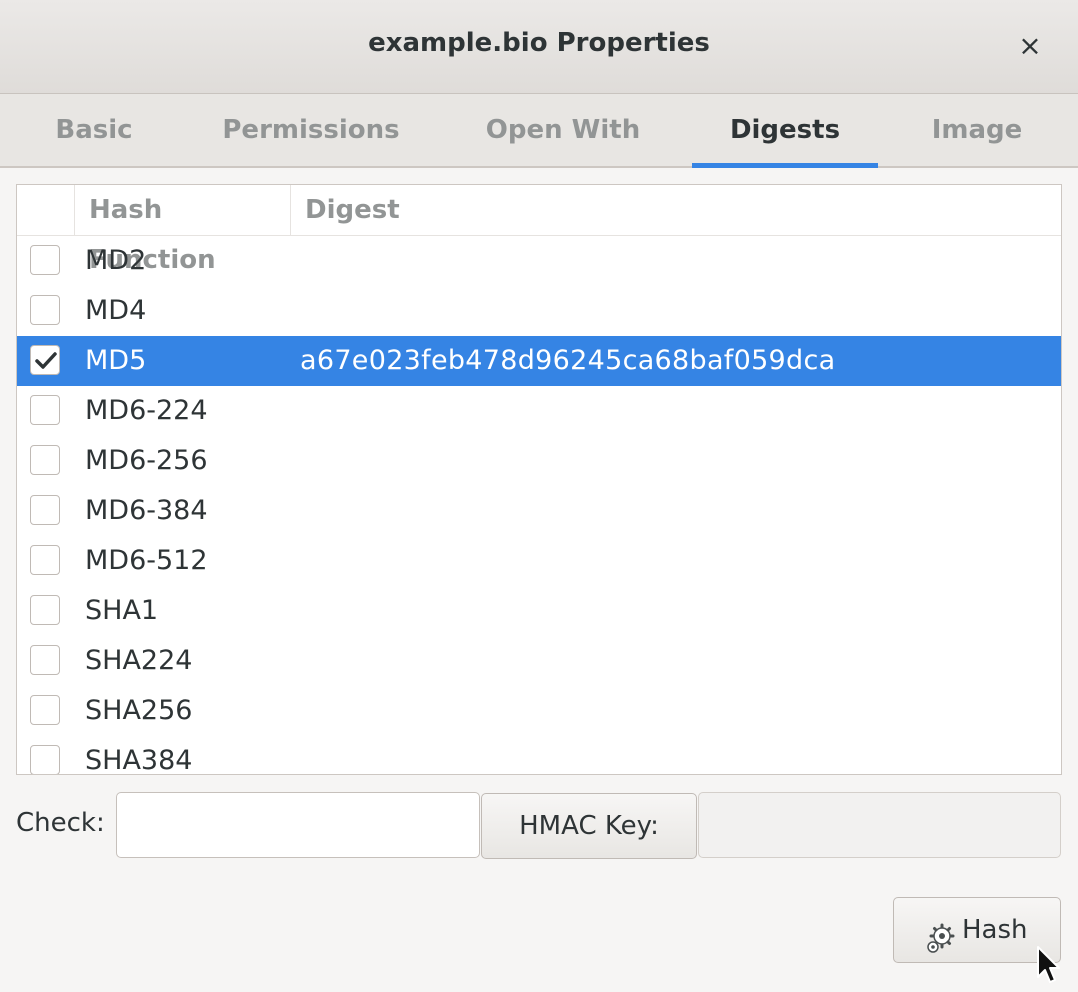  I want to click on list-item: MD2, so click(539, 261).